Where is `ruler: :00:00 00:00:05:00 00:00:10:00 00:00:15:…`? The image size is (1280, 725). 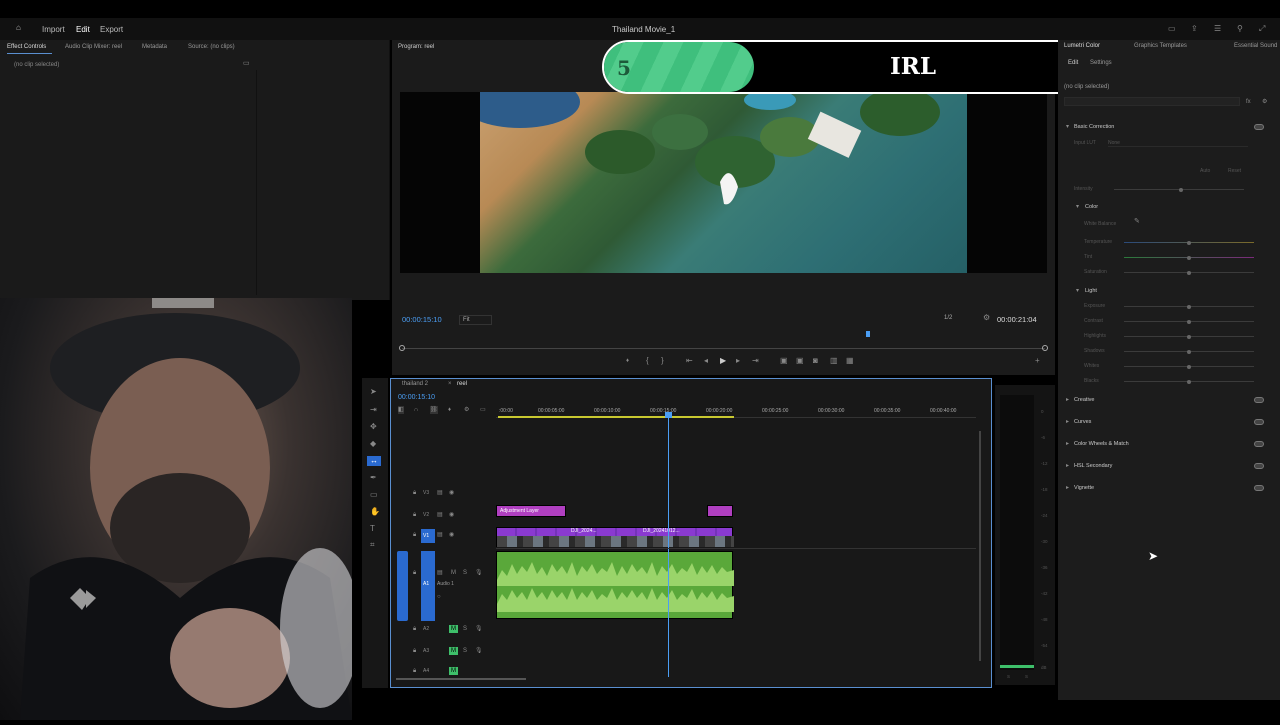 ruler: :00:00 00:00:05:00 00:00:10:00 00:00:15:… is located at coordinates (736, 412).